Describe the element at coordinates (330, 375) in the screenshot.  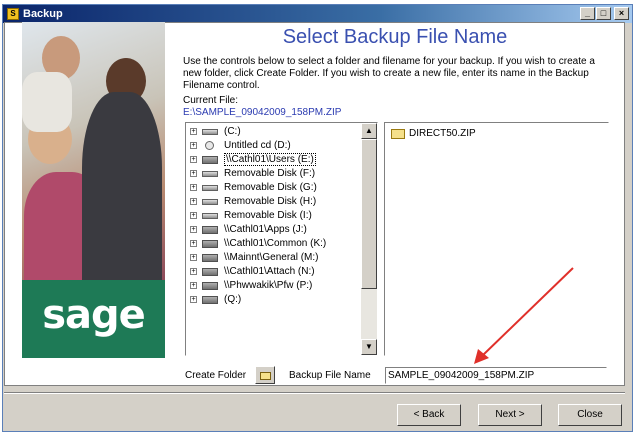
I see `backup-file-name-label: Backup File Name` at that location.